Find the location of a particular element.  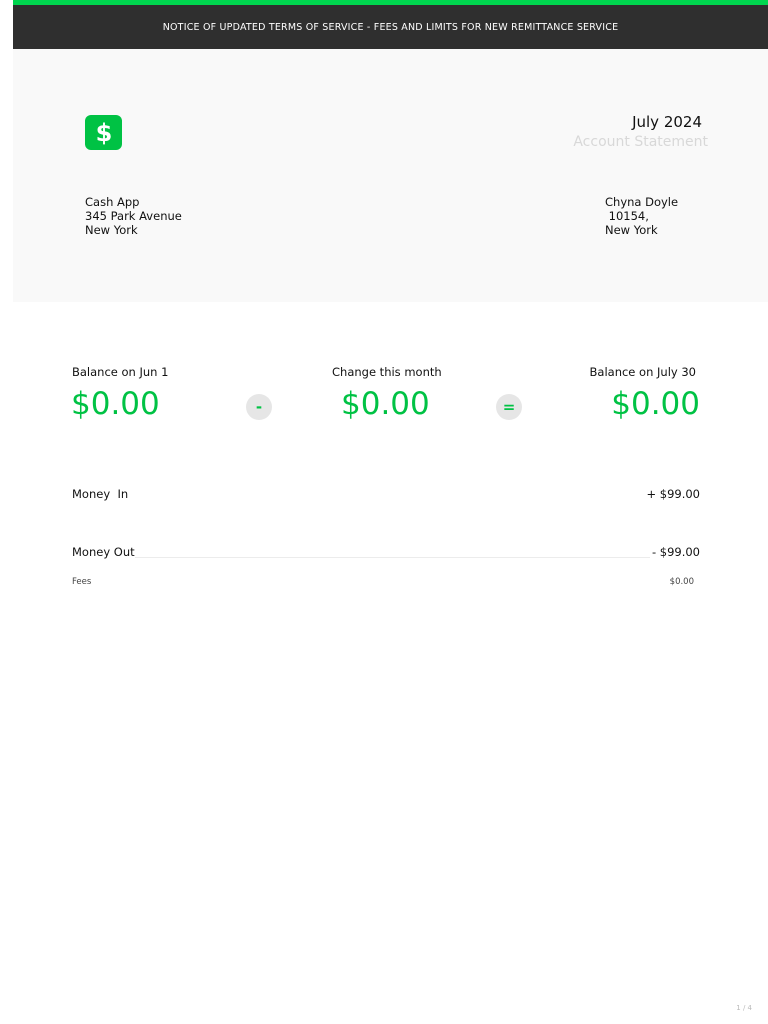

customer-address: Chyna Doyle 10154, New York is located at coordinates (641, 216).